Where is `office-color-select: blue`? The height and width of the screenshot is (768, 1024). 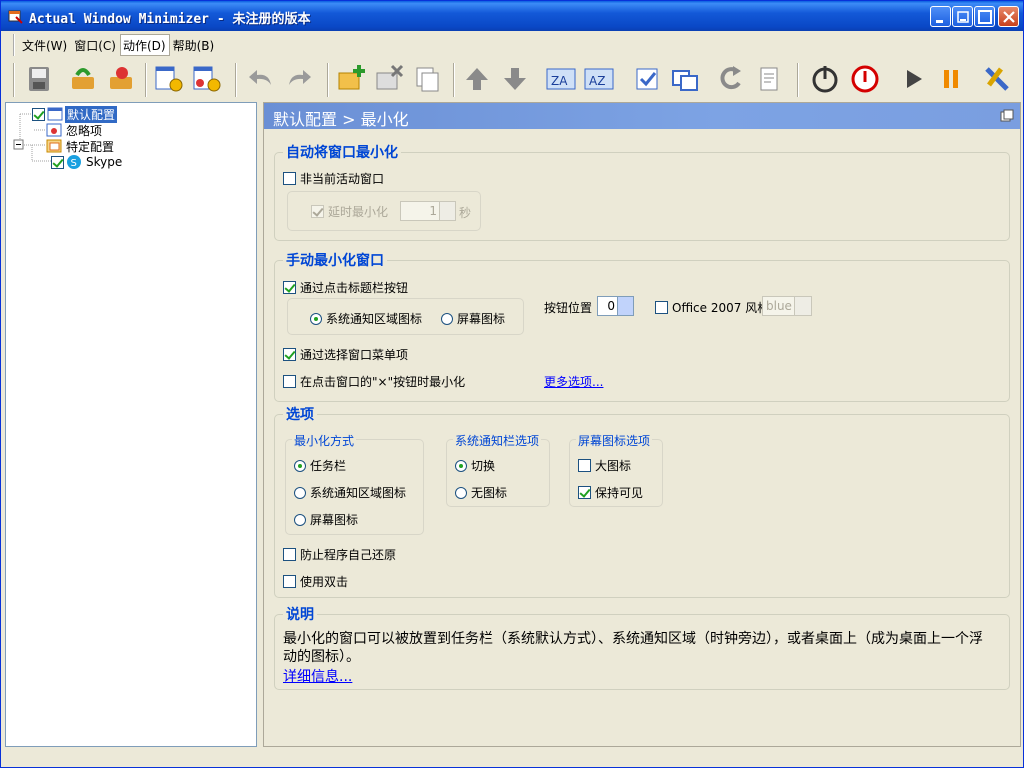 office-color-select: blue is located at coordinates (787, 306).